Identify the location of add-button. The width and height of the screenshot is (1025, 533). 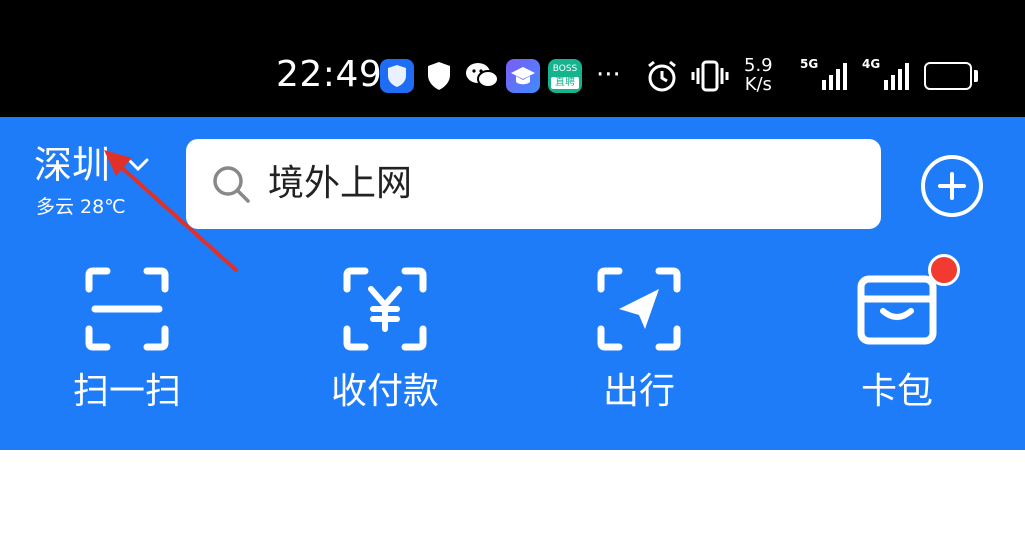
(952, 186).